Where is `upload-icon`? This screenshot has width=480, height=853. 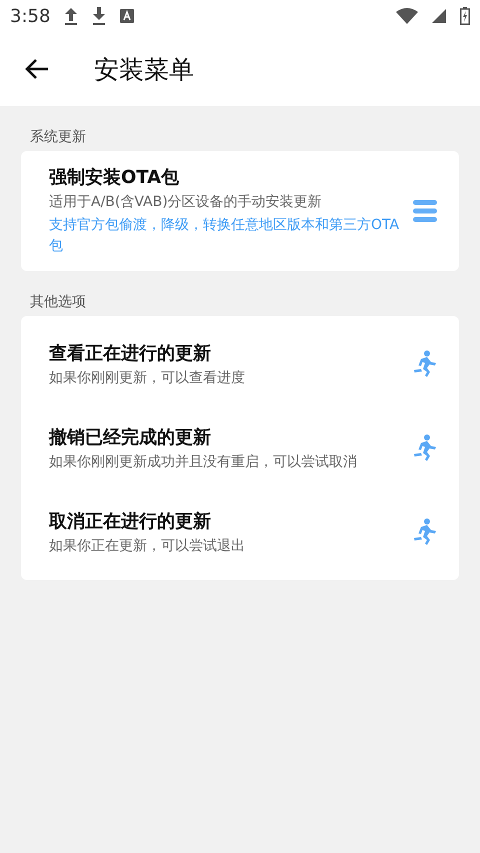
upload-icon is located at coordinates (71, 16).